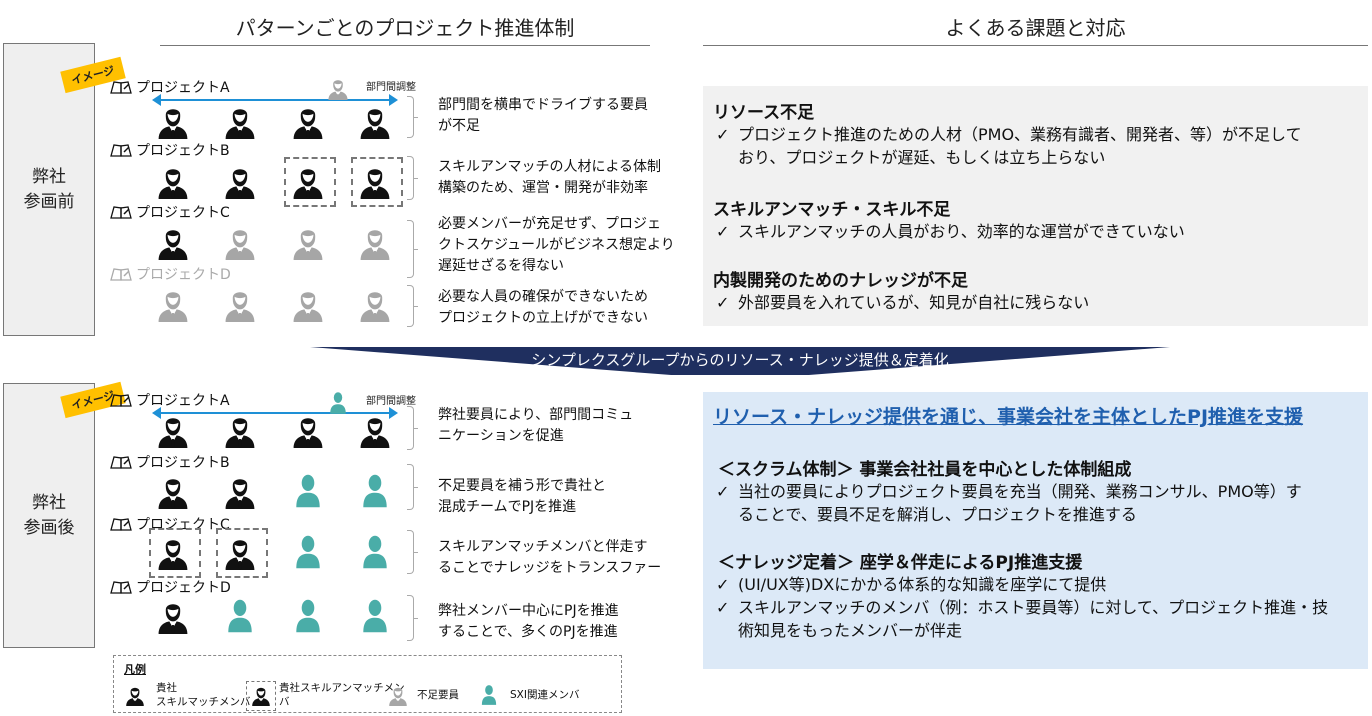 Image resolution: width=1372 pixels, height=716 pixels. Describe the element at coordinates (535, 426) in the screenshot. I see `after-description-1: 弊社要員により、部門間コミュ ニケーションを促進` at that location.